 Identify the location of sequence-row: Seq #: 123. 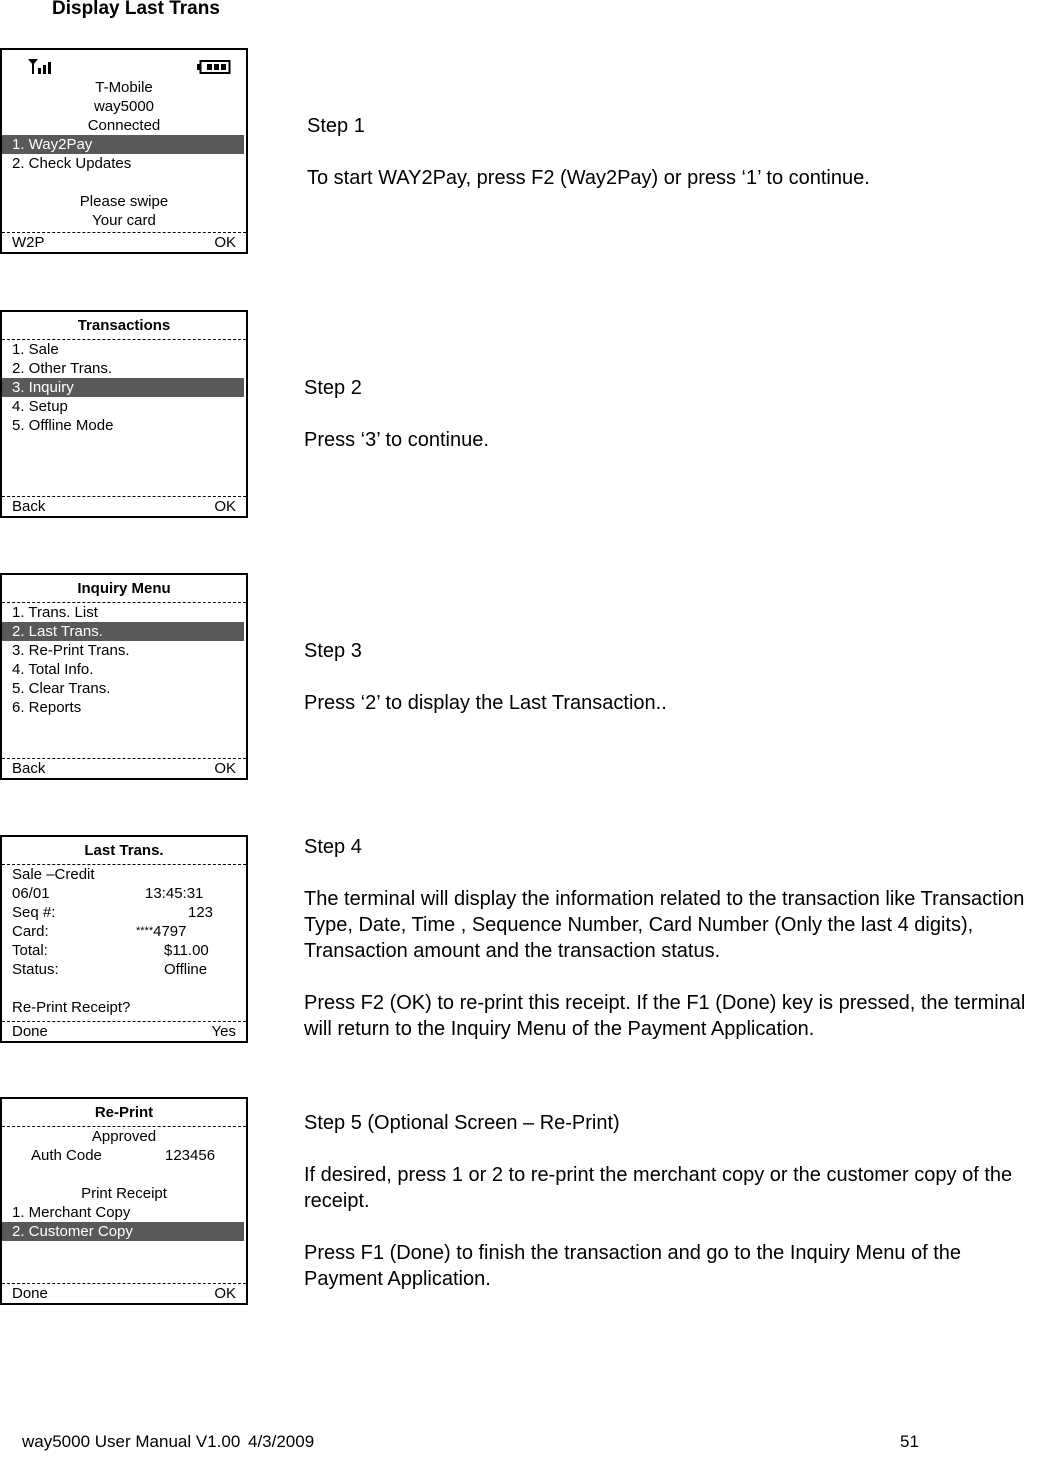
(124, 912).